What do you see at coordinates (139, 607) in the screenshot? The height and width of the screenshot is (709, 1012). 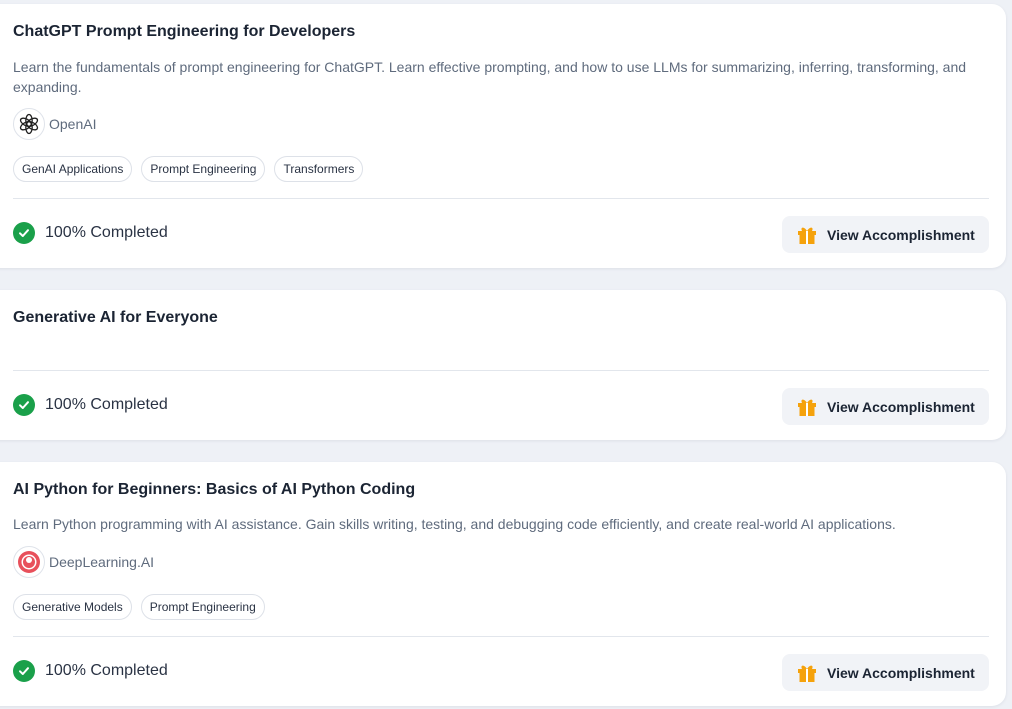 I see `tag-list: Generative Models Prompt Engineering` at bounding box center [139, 607].